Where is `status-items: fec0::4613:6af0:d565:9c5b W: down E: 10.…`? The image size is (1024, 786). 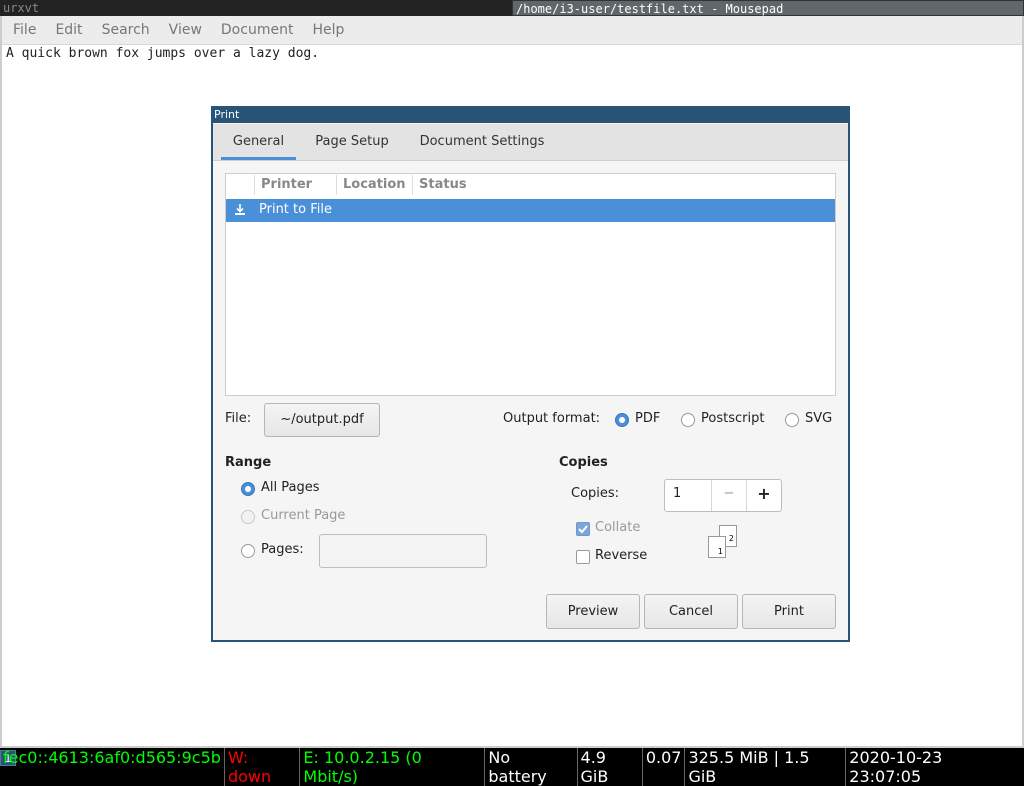
status-items: fec0::4613:6af0:d565:9c5b W: down E: 10.… is located at coordinates (511, 767).